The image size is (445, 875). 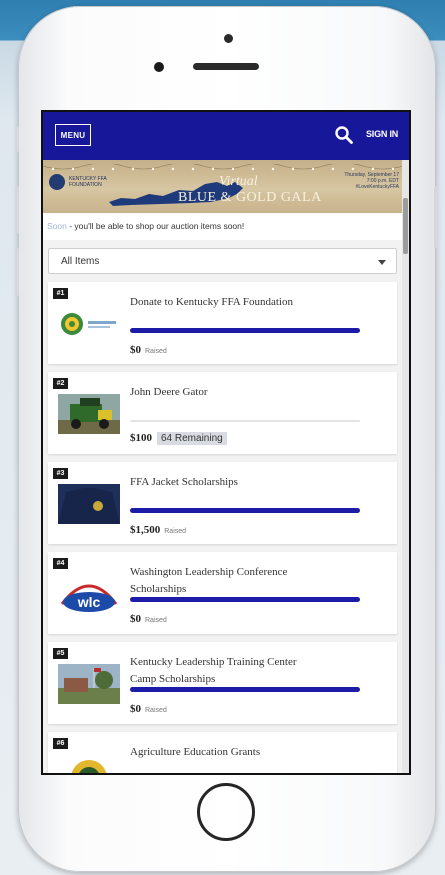 What do you see at coordinates (192, 438) in the screenshot?
I see `remaining-badge: 64 Remaining` at bounding box center [192, 438].